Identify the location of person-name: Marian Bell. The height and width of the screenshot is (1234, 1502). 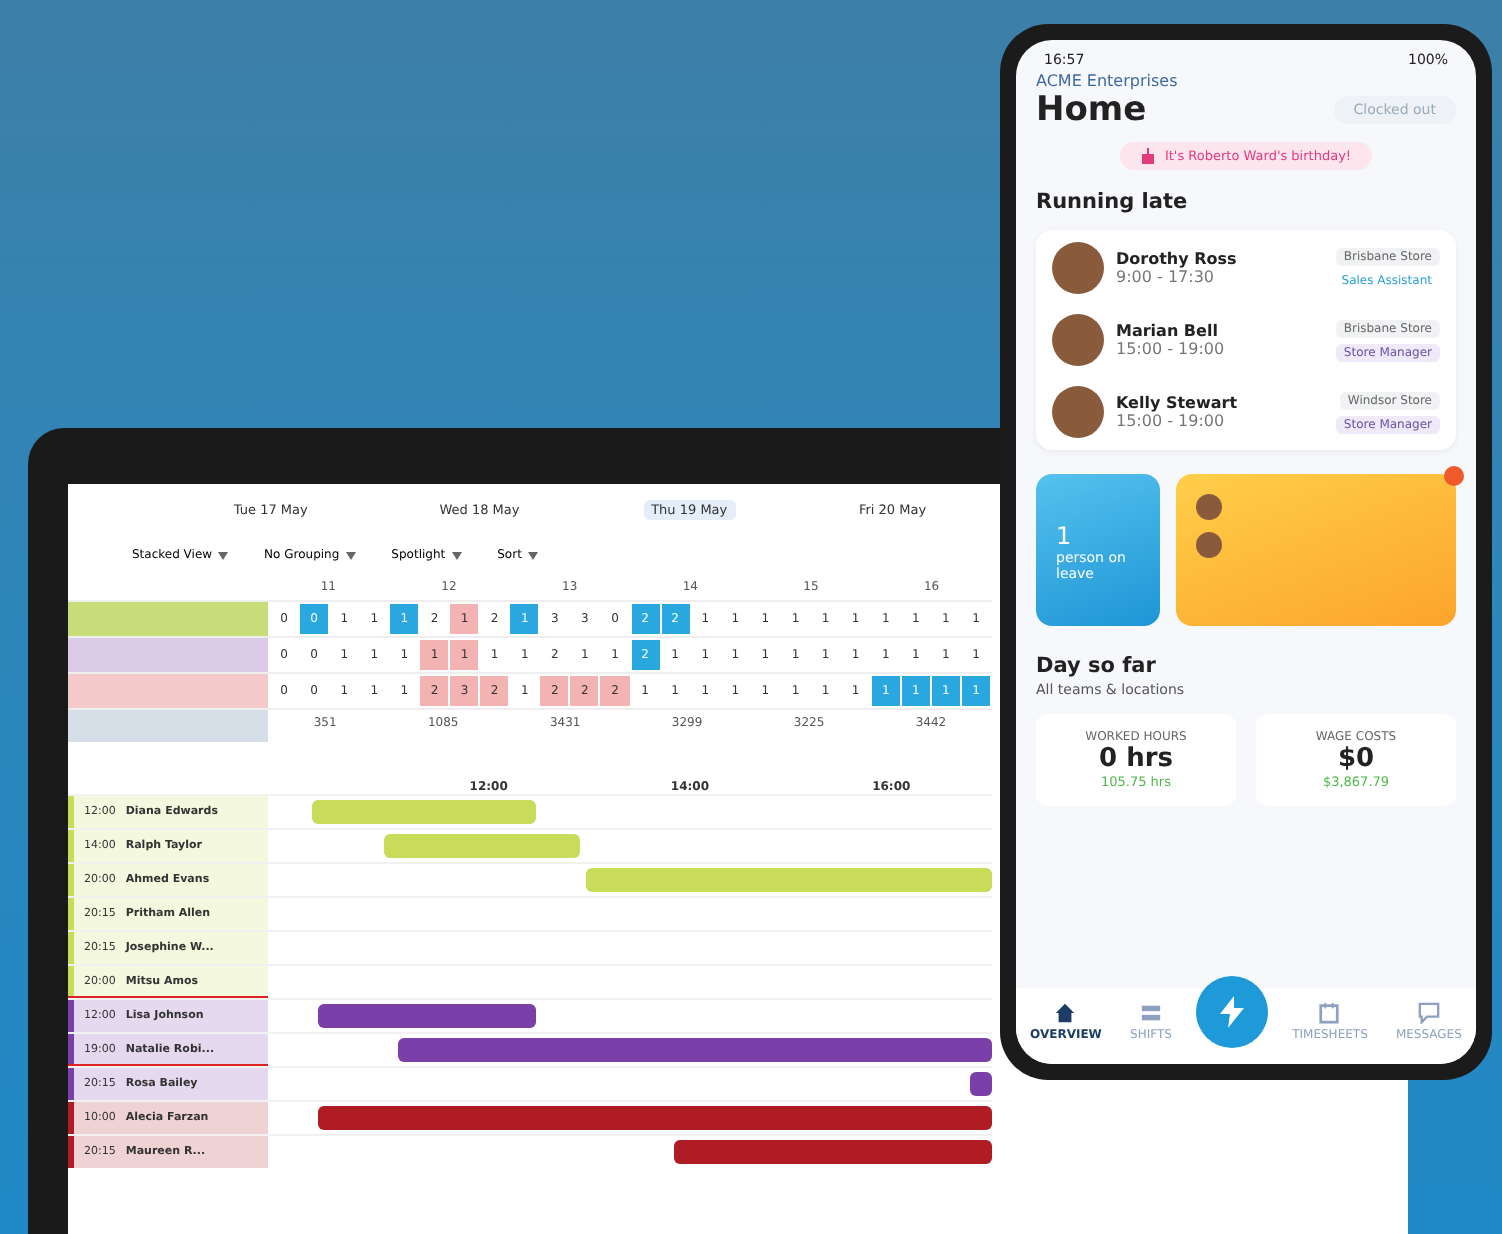
(1168, 331).